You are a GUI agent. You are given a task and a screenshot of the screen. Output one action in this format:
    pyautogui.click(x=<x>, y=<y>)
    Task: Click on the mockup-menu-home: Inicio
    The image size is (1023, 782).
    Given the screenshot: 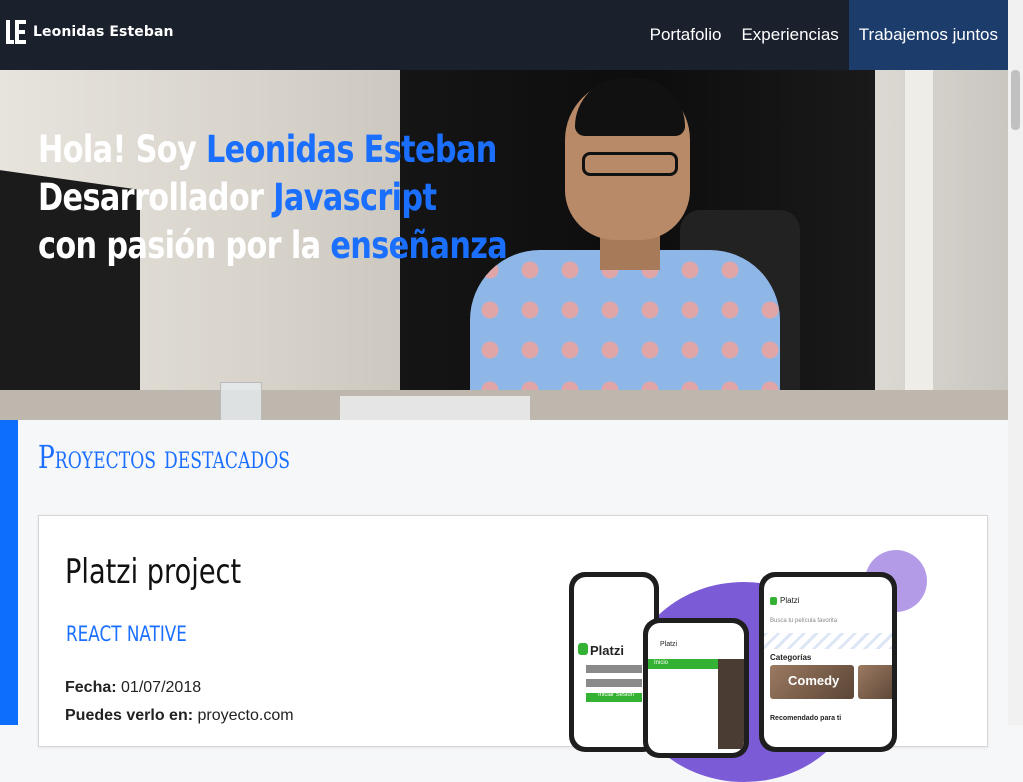 What is the action you would take?
    pyautogui.click(x=683, y=664)
    